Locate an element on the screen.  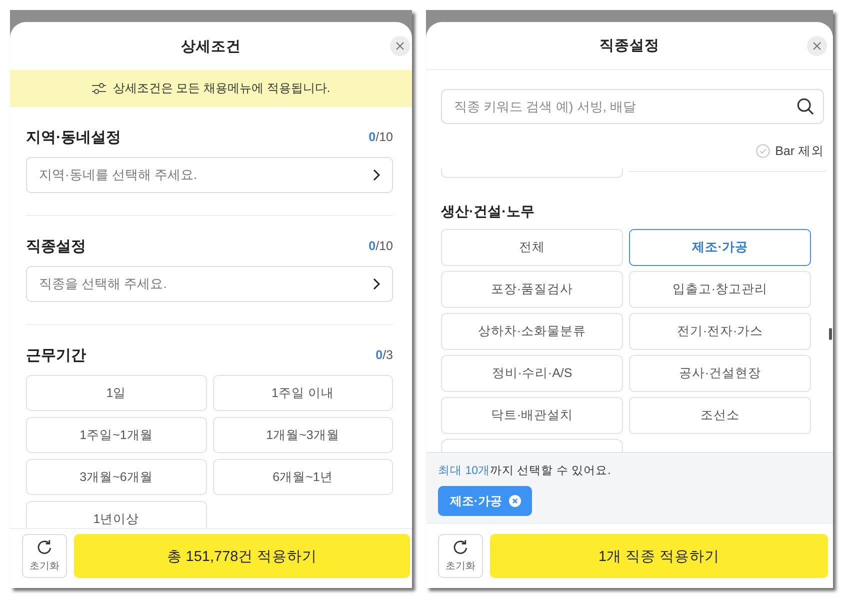
category-title: 생산·건설·노무 is located at coordinates (488, 211).